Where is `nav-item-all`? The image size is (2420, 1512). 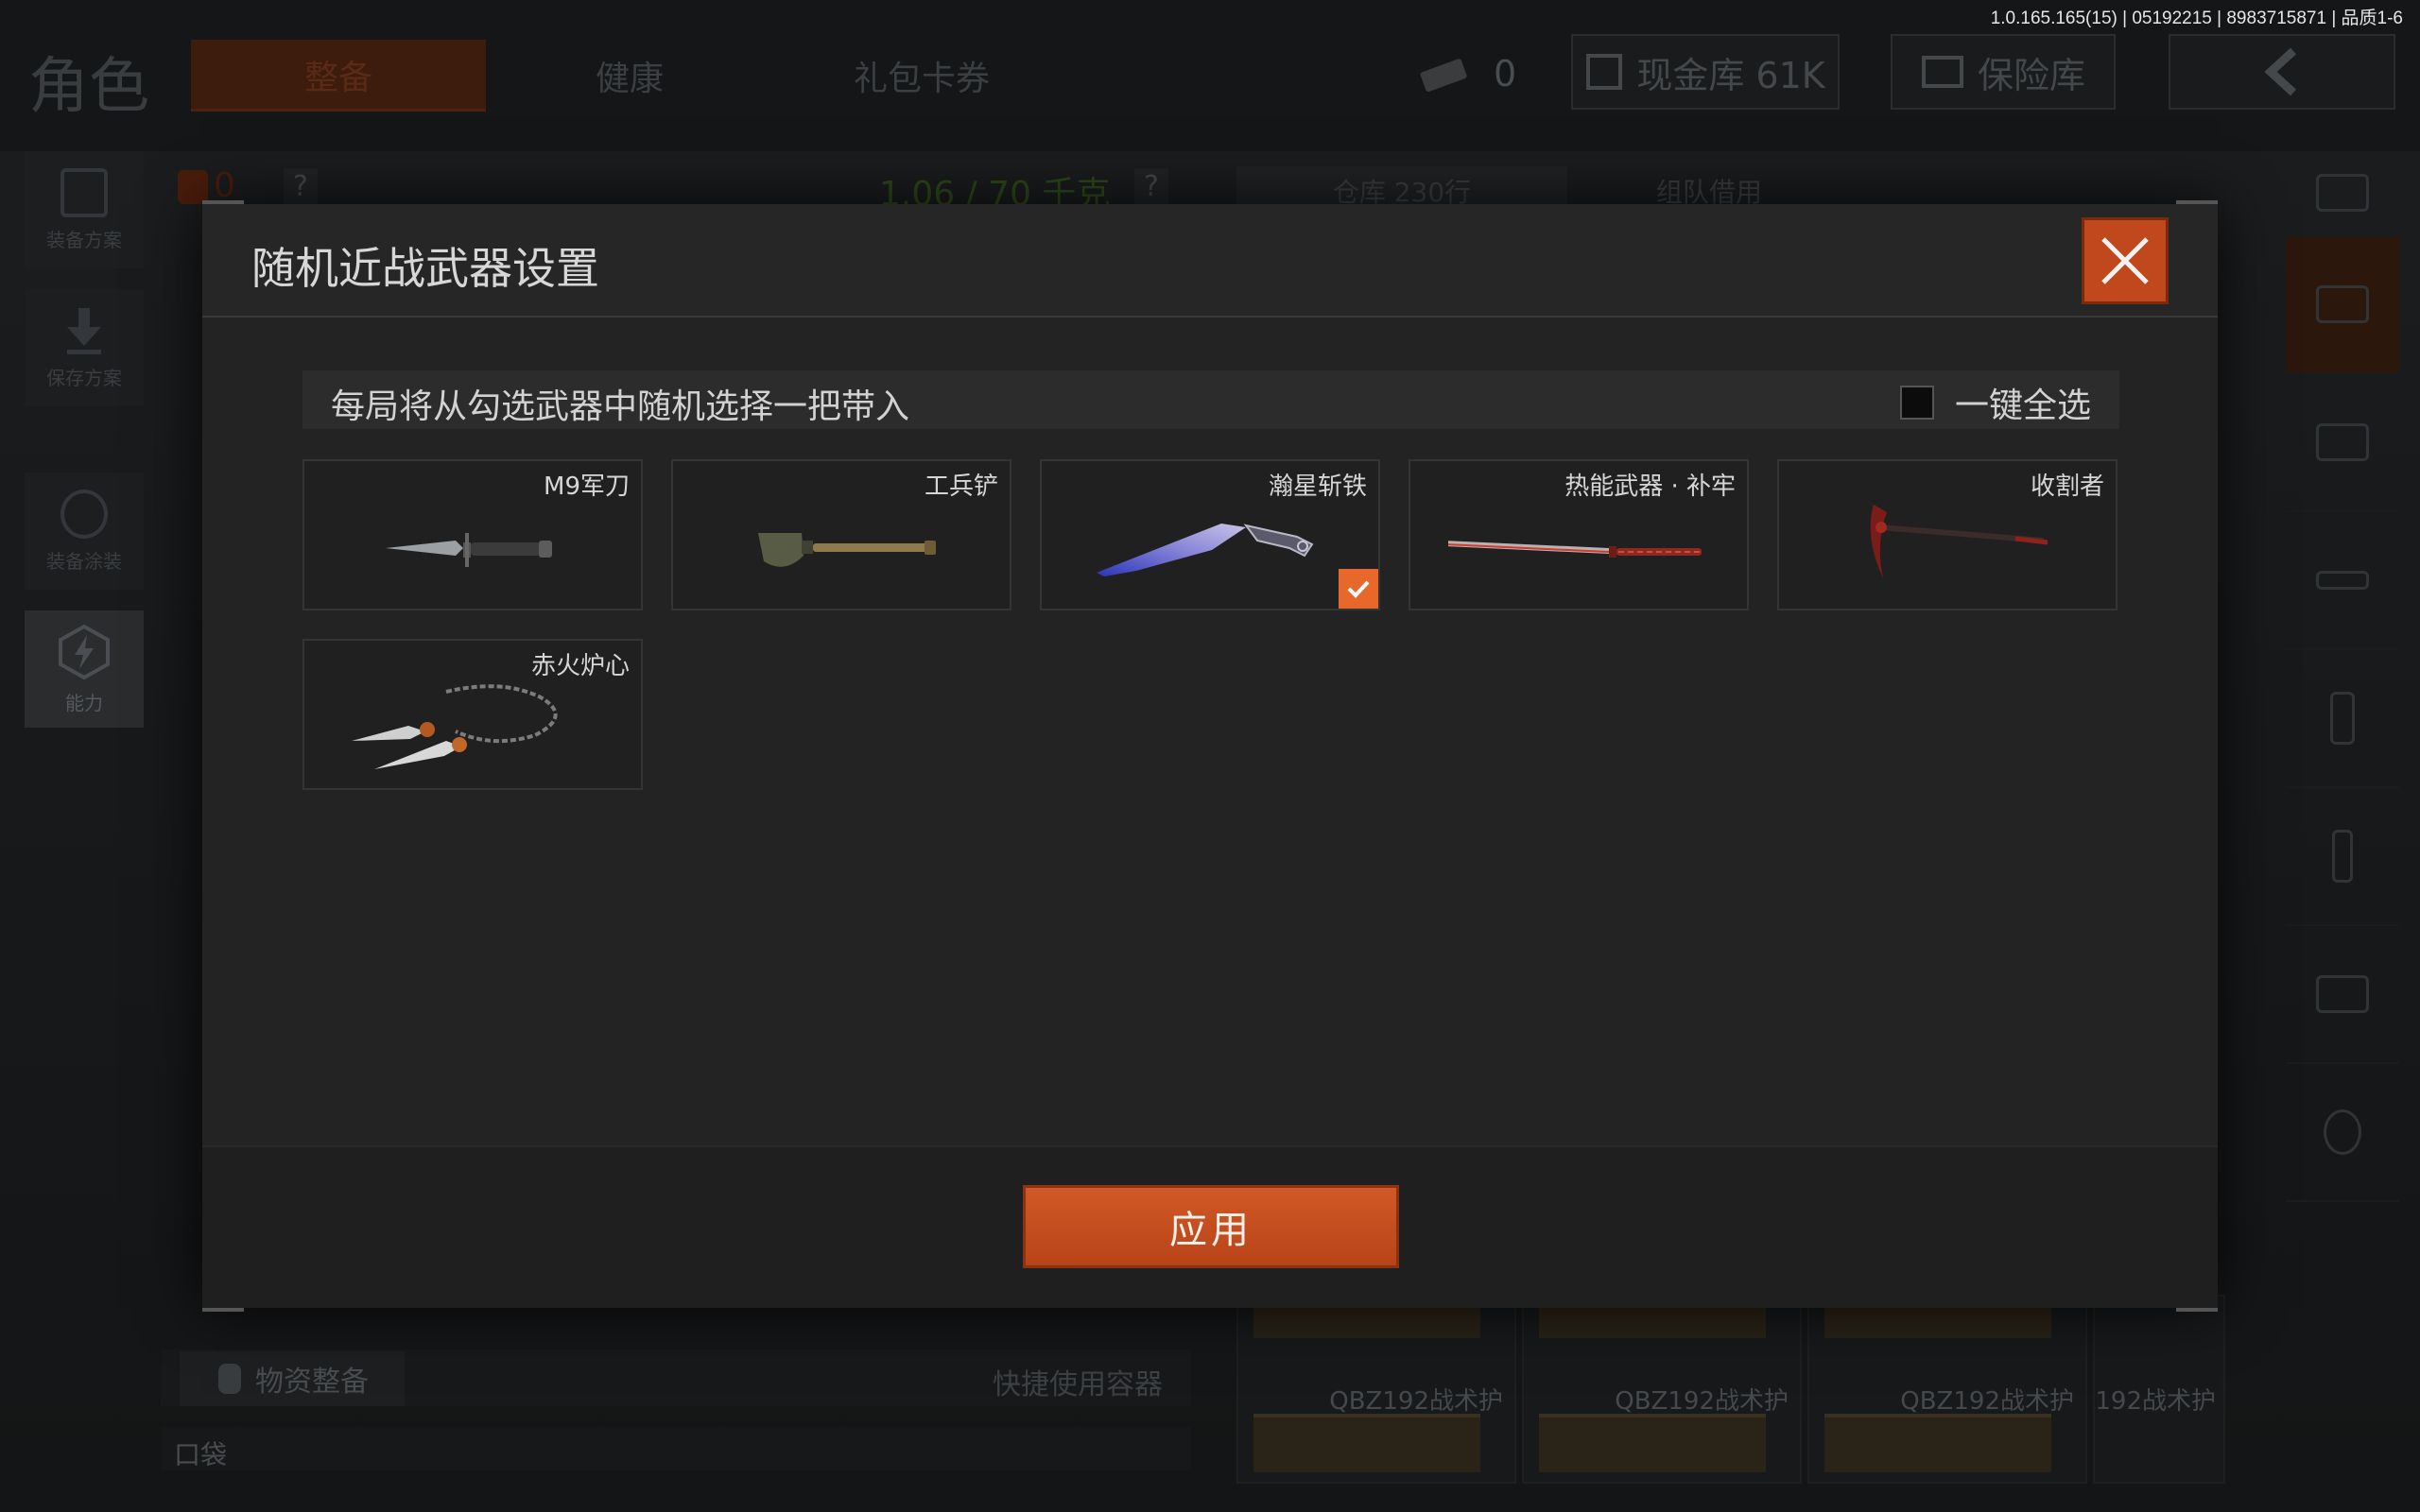 nav-item-all is located at coordinates (2342, 305).